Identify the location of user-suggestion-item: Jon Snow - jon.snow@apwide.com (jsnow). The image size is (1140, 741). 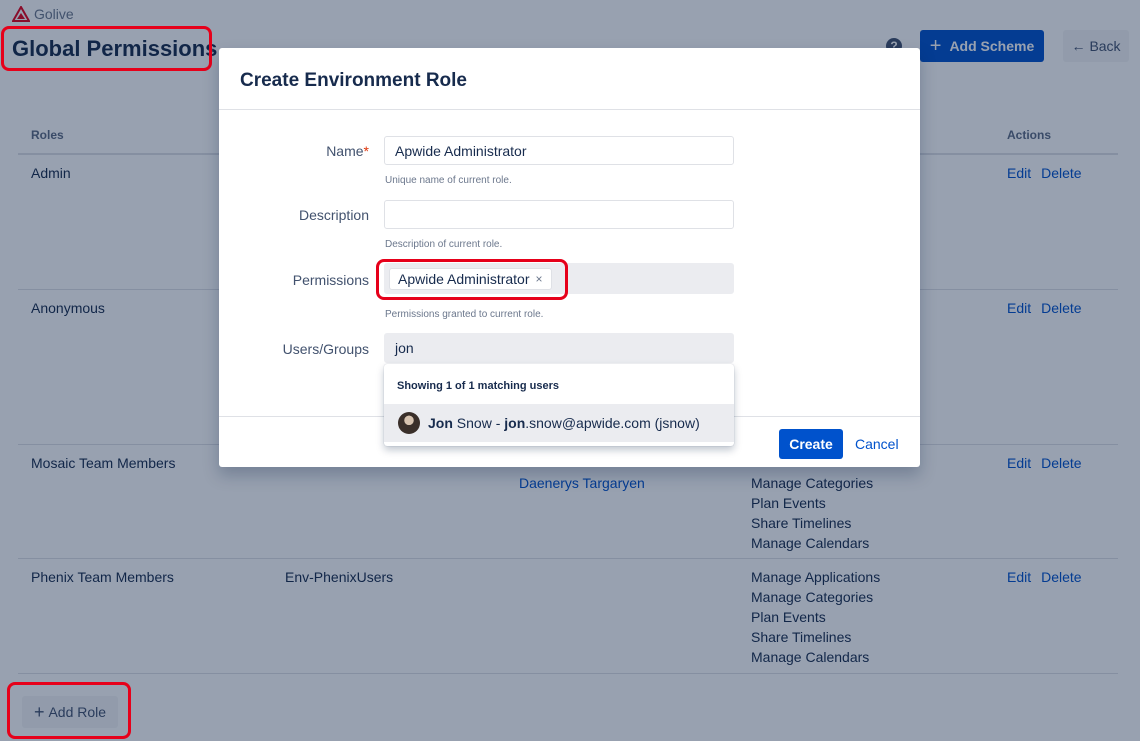
(559, 423).